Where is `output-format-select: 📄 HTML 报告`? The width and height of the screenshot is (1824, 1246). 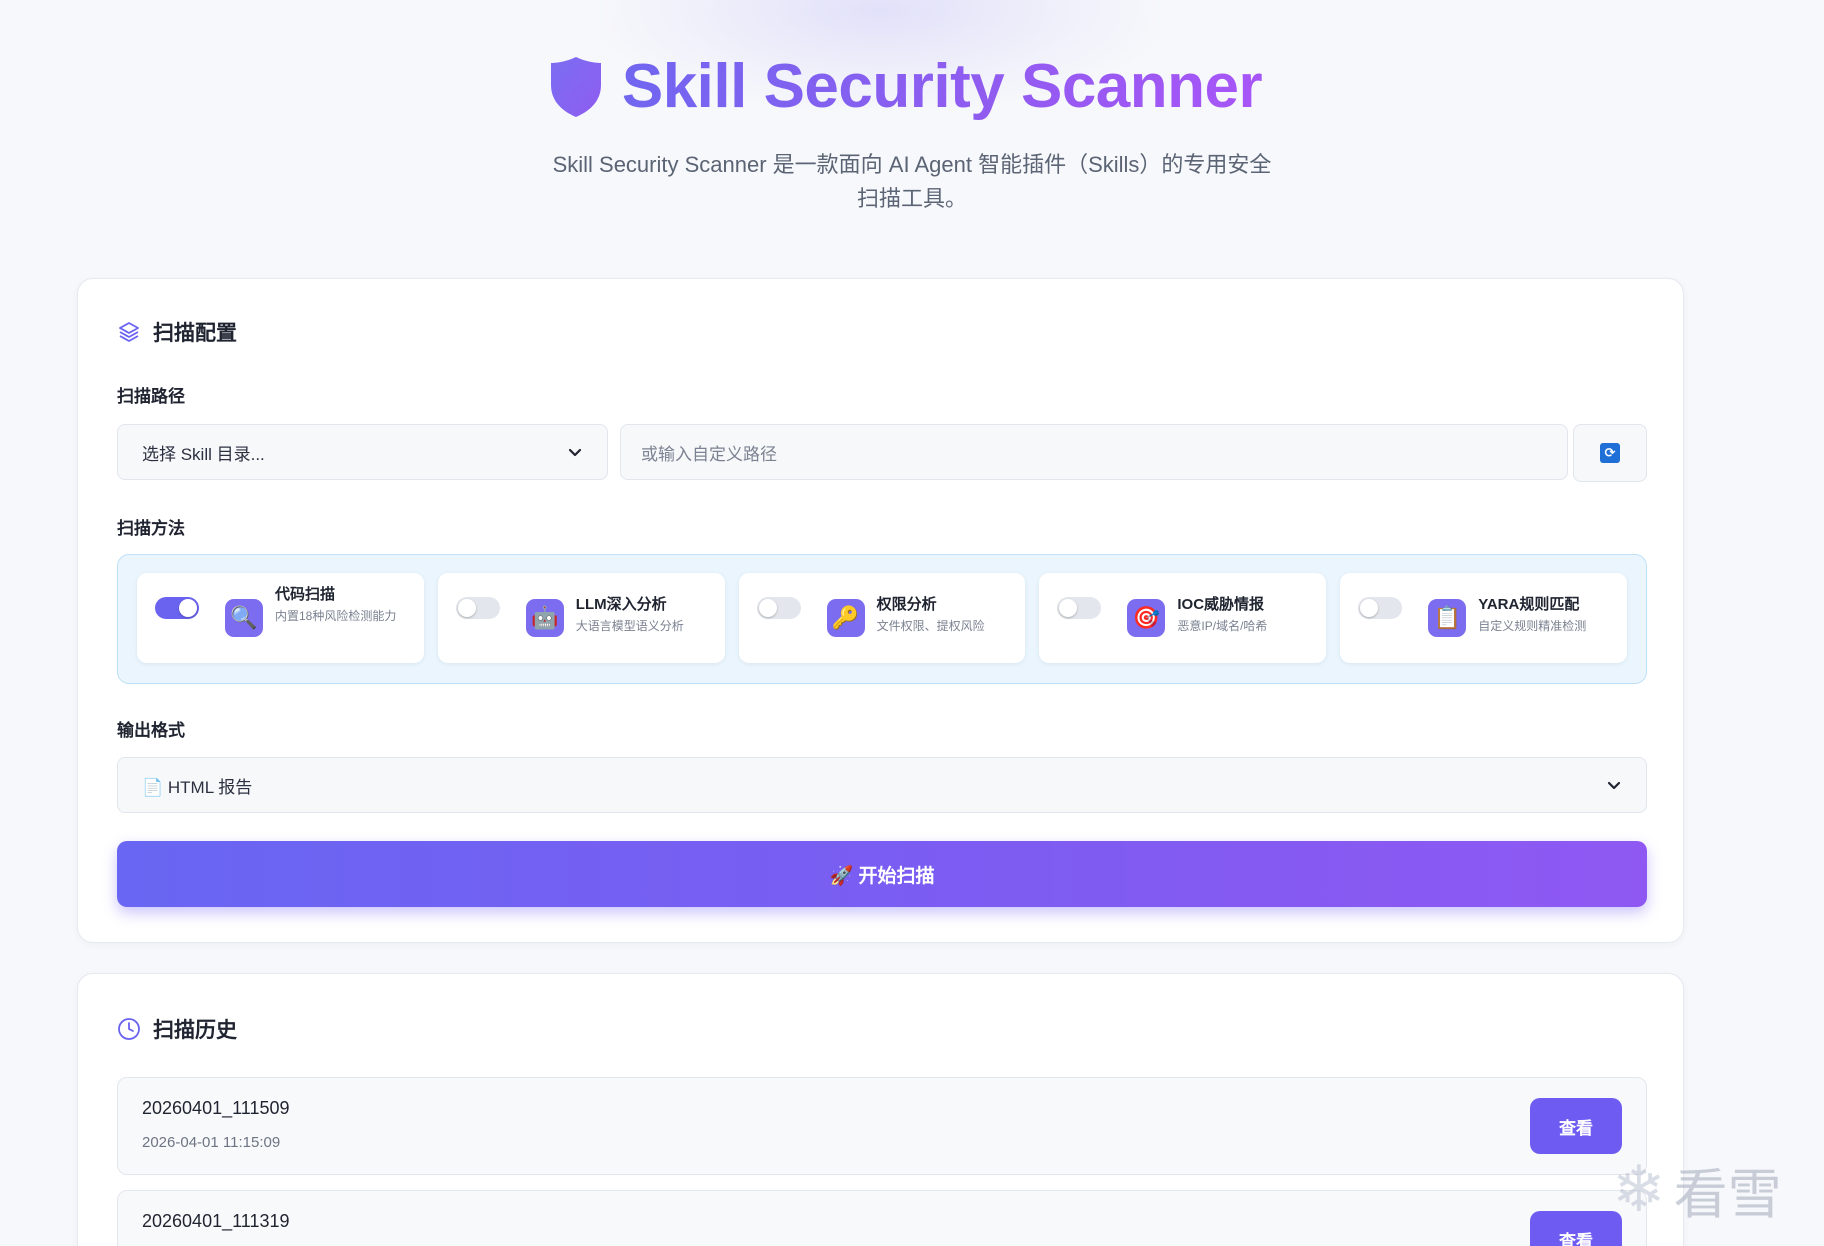 output-format-select: 📄 HTML 报告 is located at coordinates (882, 785).